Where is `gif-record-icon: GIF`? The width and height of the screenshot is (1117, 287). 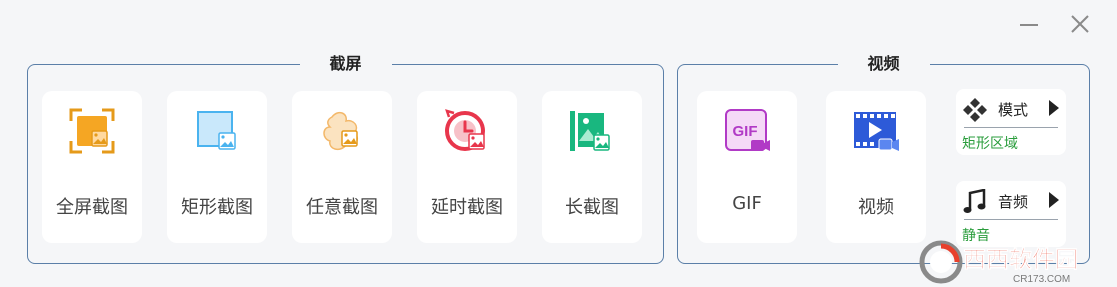 gif-record-icon: GIF is located at coordinates (747, 130).